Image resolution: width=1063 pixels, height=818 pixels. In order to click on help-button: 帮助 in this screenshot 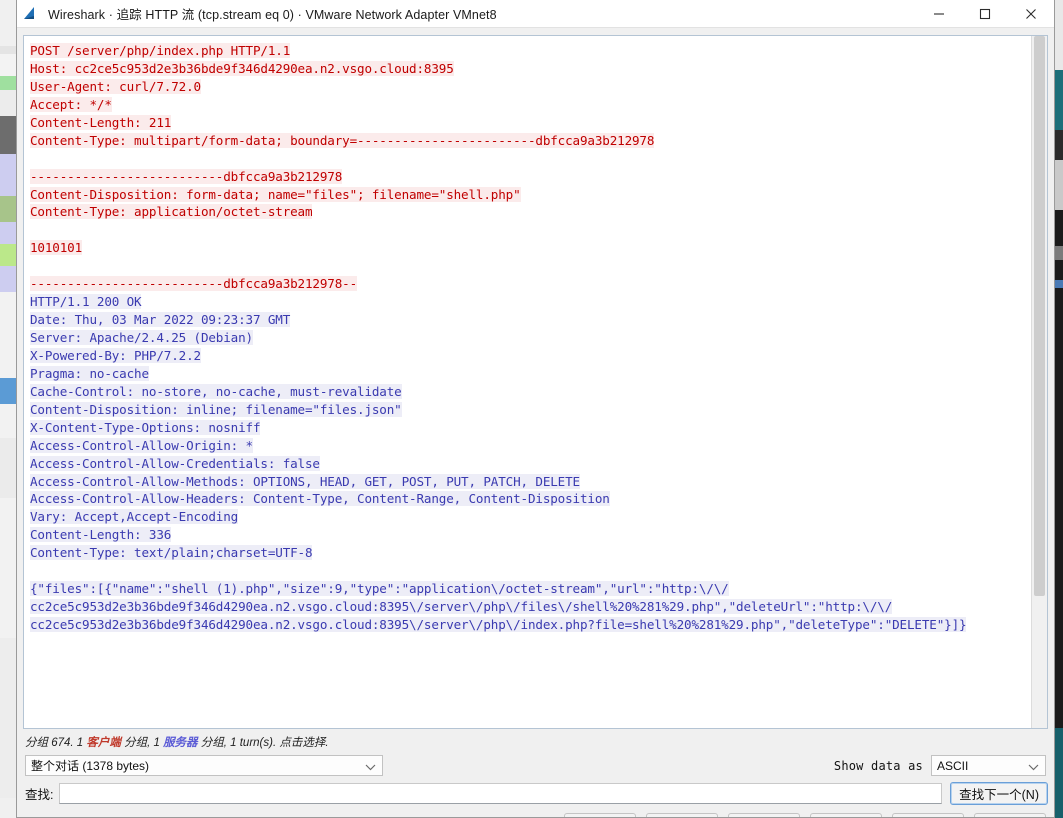, I will do `click(1010, 815)`.